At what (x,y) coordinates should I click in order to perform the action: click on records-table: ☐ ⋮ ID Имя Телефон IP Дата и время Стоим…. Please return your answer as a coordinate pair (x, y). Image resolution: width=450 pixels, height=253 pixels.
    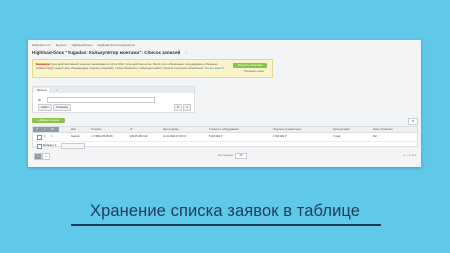
    Looking at the image, I should click on (225, 137).